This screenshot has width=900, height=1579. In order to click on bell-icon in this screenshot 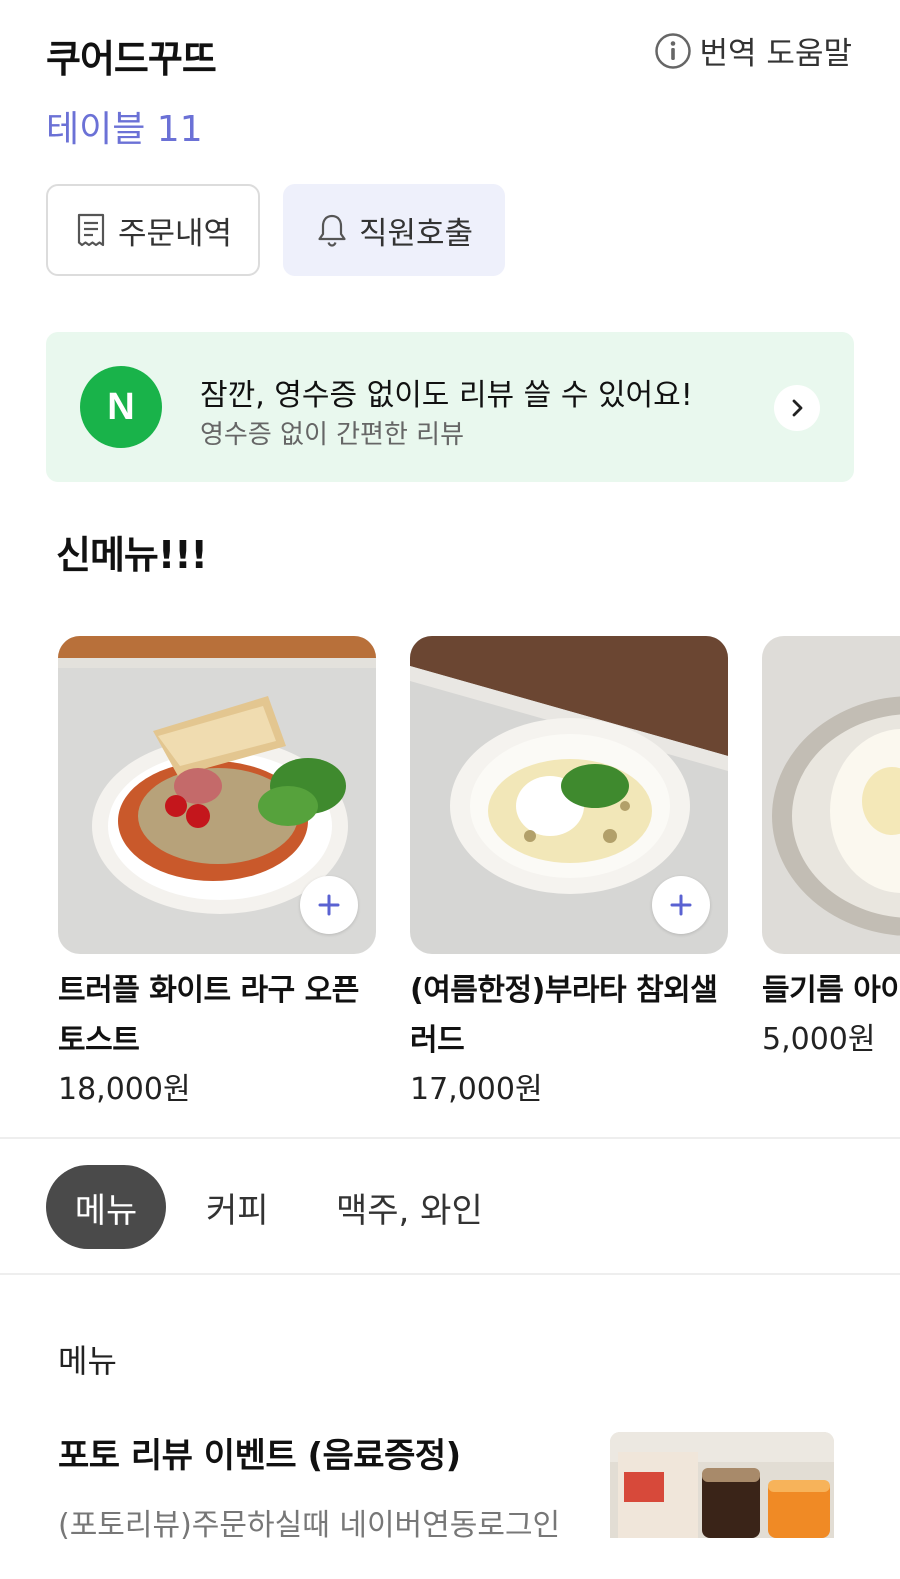, I will do `click(332, 230)`.